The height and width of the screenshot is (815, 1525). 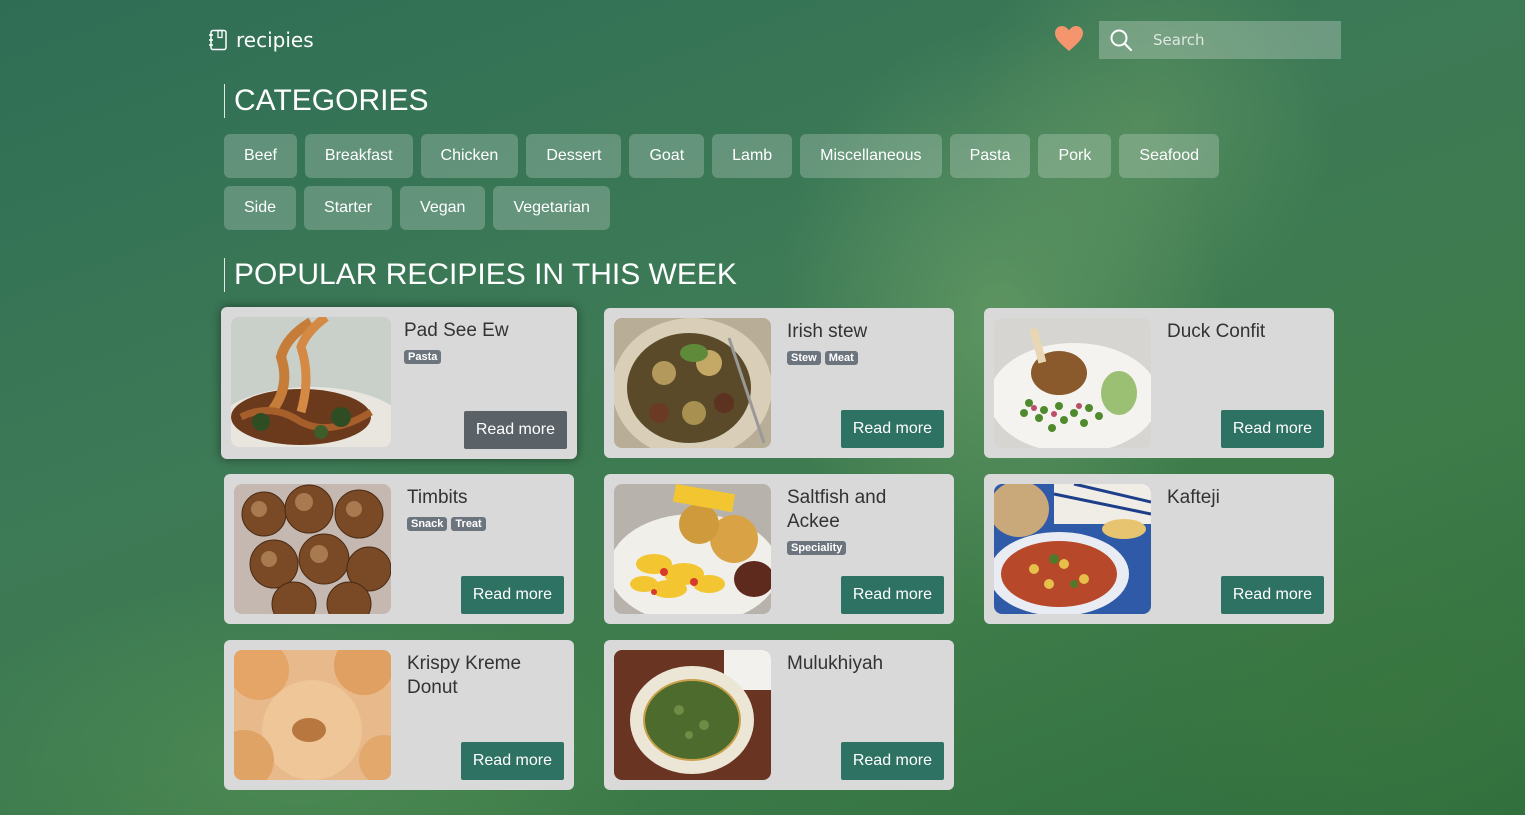 What do you see at coordinates (1169, 156) in the screenshot?
I see `category-button-seafood: Seafood` at bounding box center [1169, 156].